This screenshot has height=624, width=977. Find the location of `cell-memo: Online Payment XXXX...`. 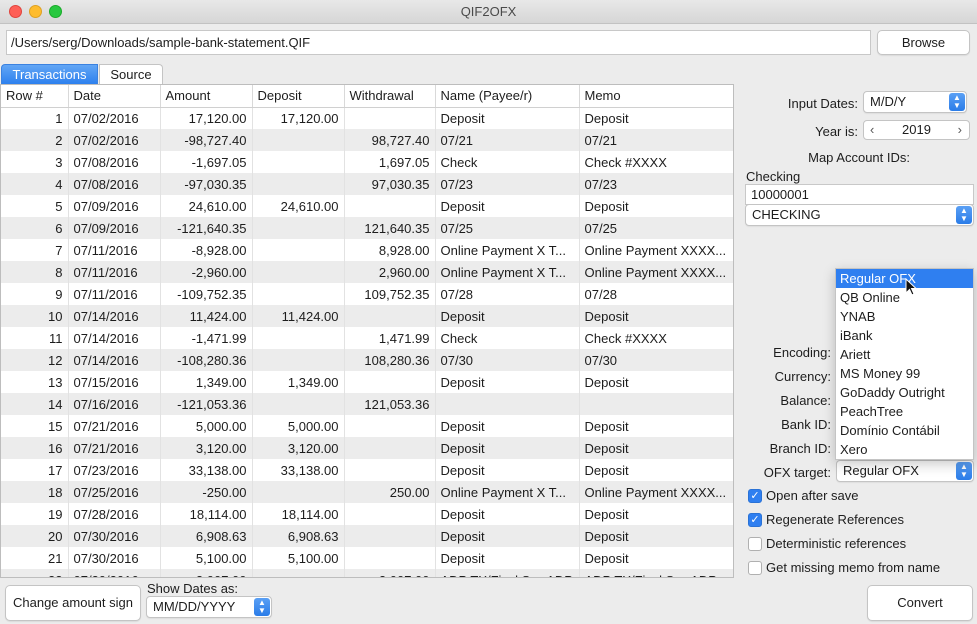

cell-memo: Online Payment XXXX... is located at coordinates (656, 250).